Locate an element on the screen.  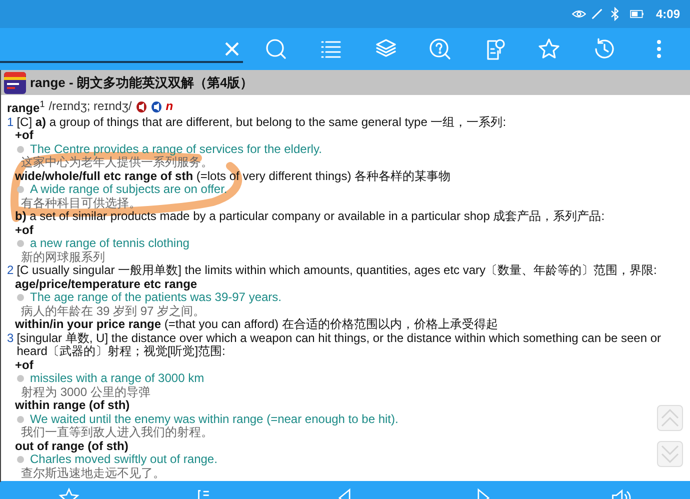
chinese-translation: 射程为 3000 公里的导弹 is located at coordinates (85, 392).